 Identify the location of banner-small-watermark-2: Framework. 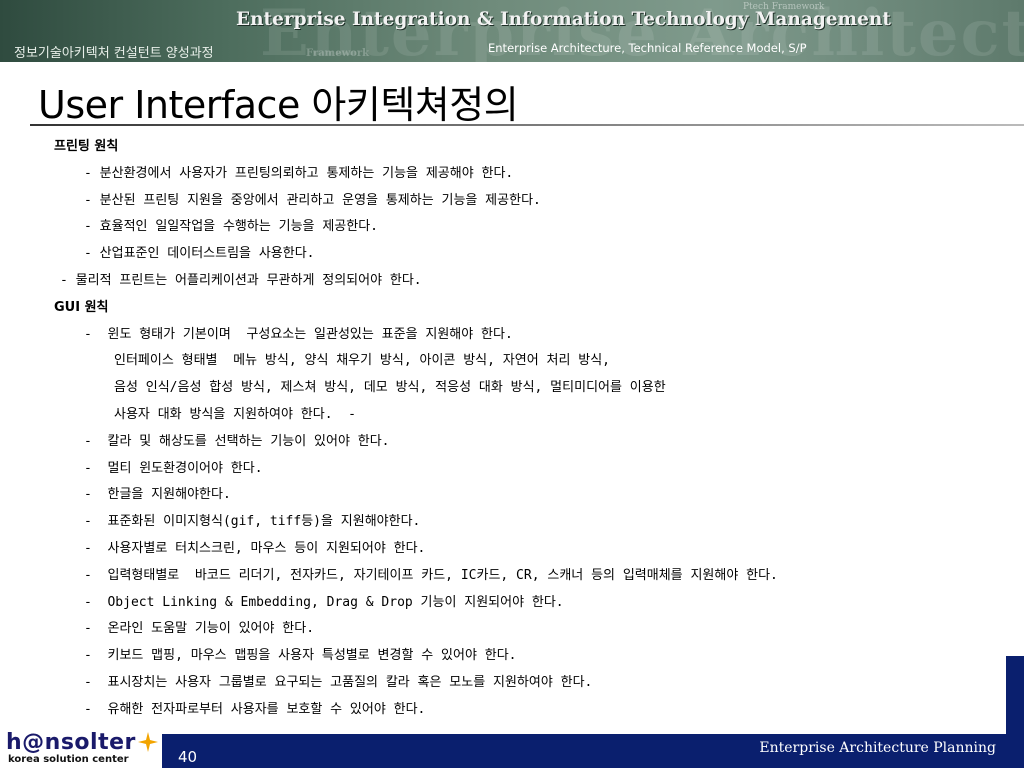
(338, 53).